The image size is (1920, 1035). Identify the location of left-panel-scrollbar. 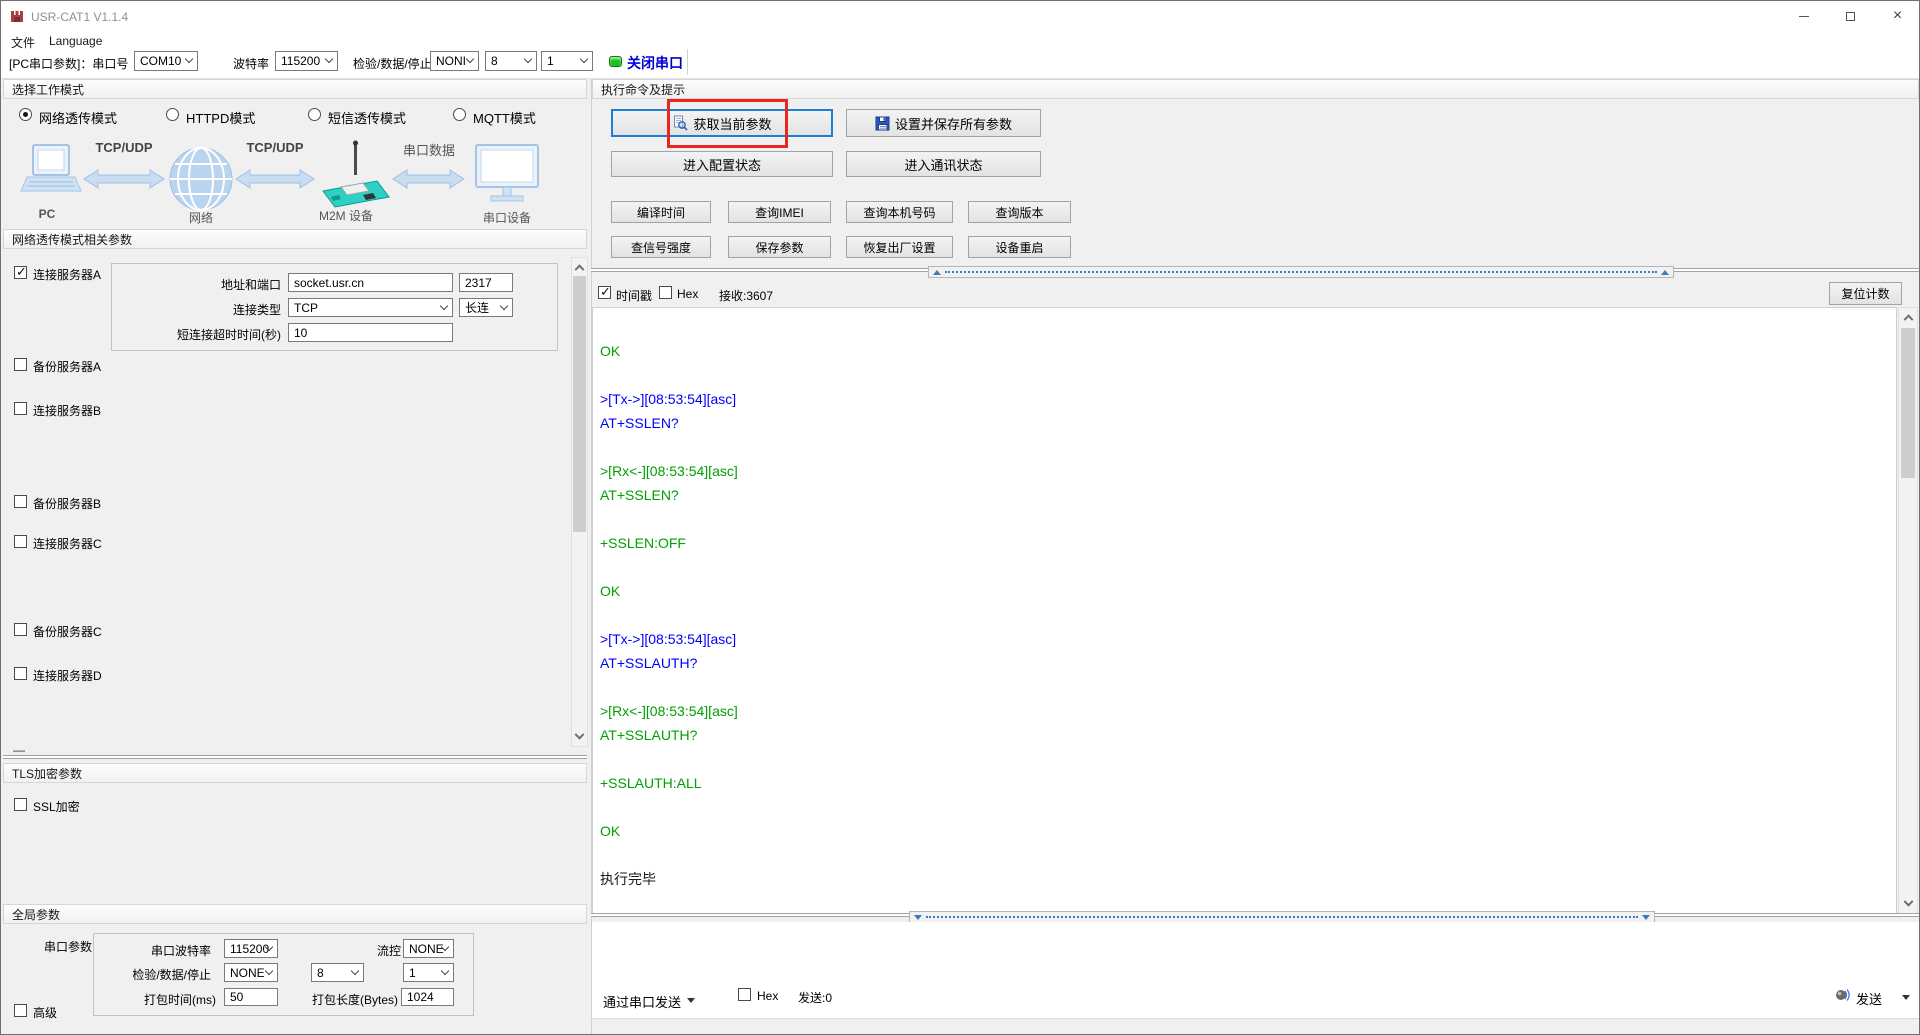
(579, 502).